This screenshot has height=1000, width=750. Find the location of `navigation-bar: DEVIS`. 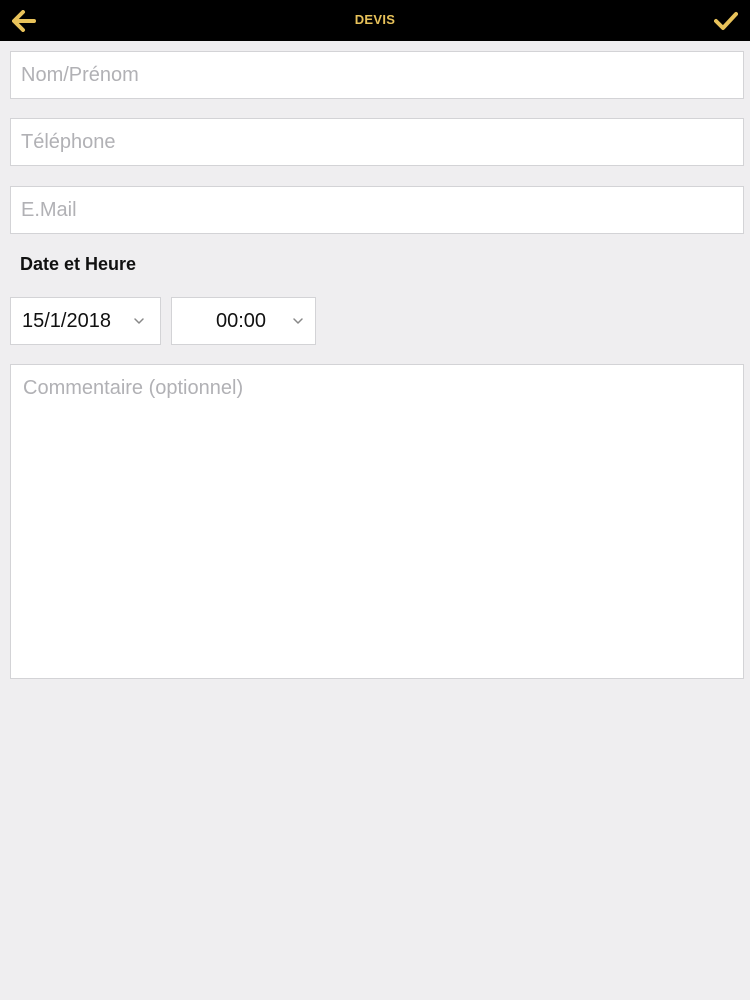

navigation-bar: DEVIS is located at coordinates (375, 20).